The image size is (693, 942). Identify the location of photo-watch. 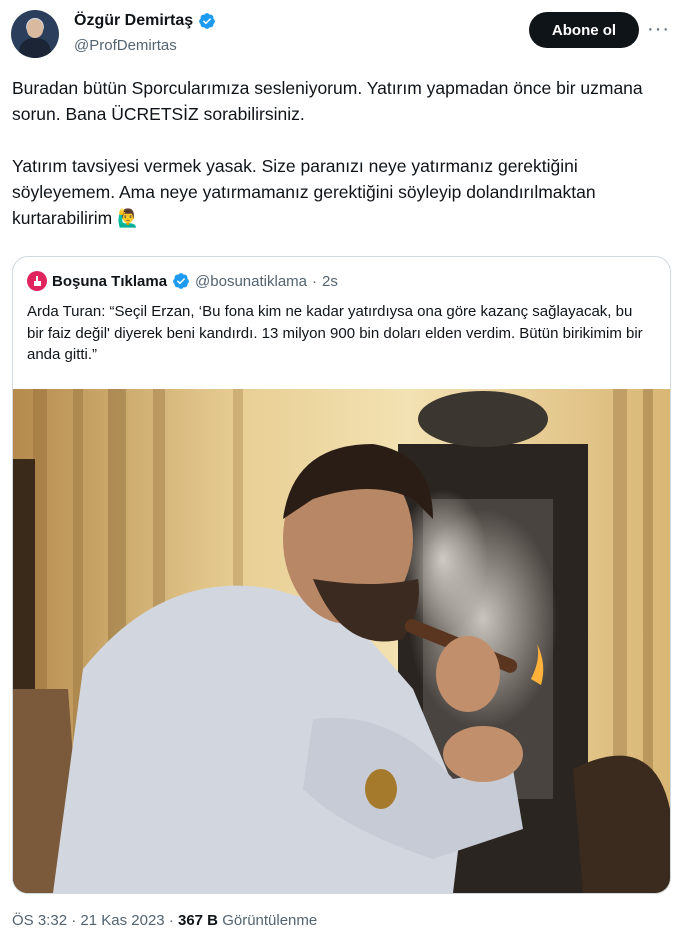
(381, 789).